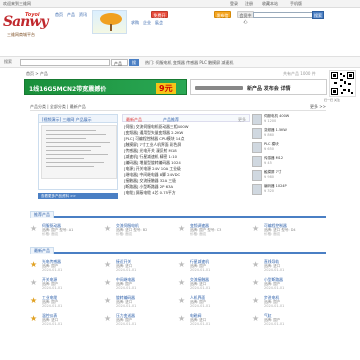 This screenshot has height=360, width=360. Describe the element at coordinates (220, 63) in the screenshot. I see `hot-search-links: 热门: 伺服电机 变频器 传感器 PLC 触摸屏 减速机` at that location.